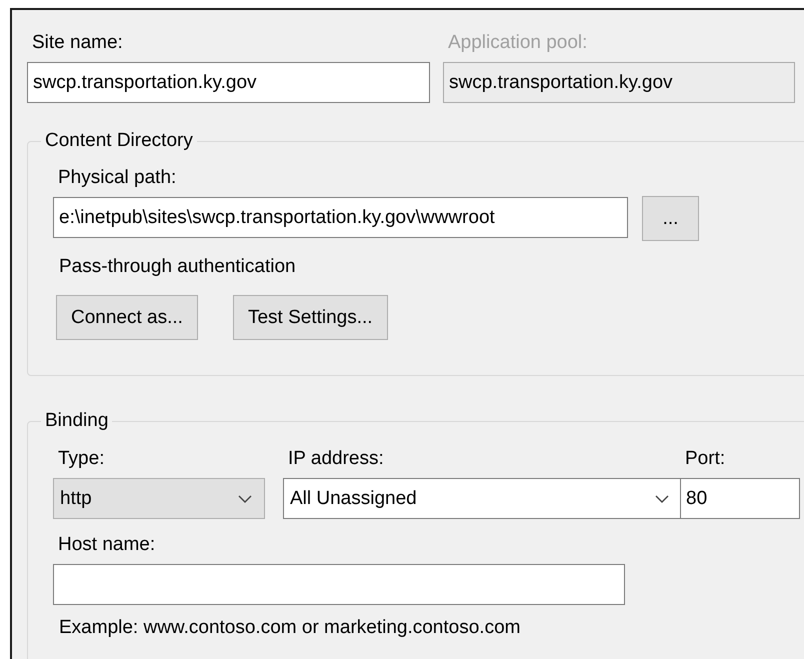 The height and width of the screenshot is (659, 804). Describe the element at coordinates (290, 628) in the screenshot. I see `example-text: Example: www.contoso.com or marketing.contoso.com` at that location.